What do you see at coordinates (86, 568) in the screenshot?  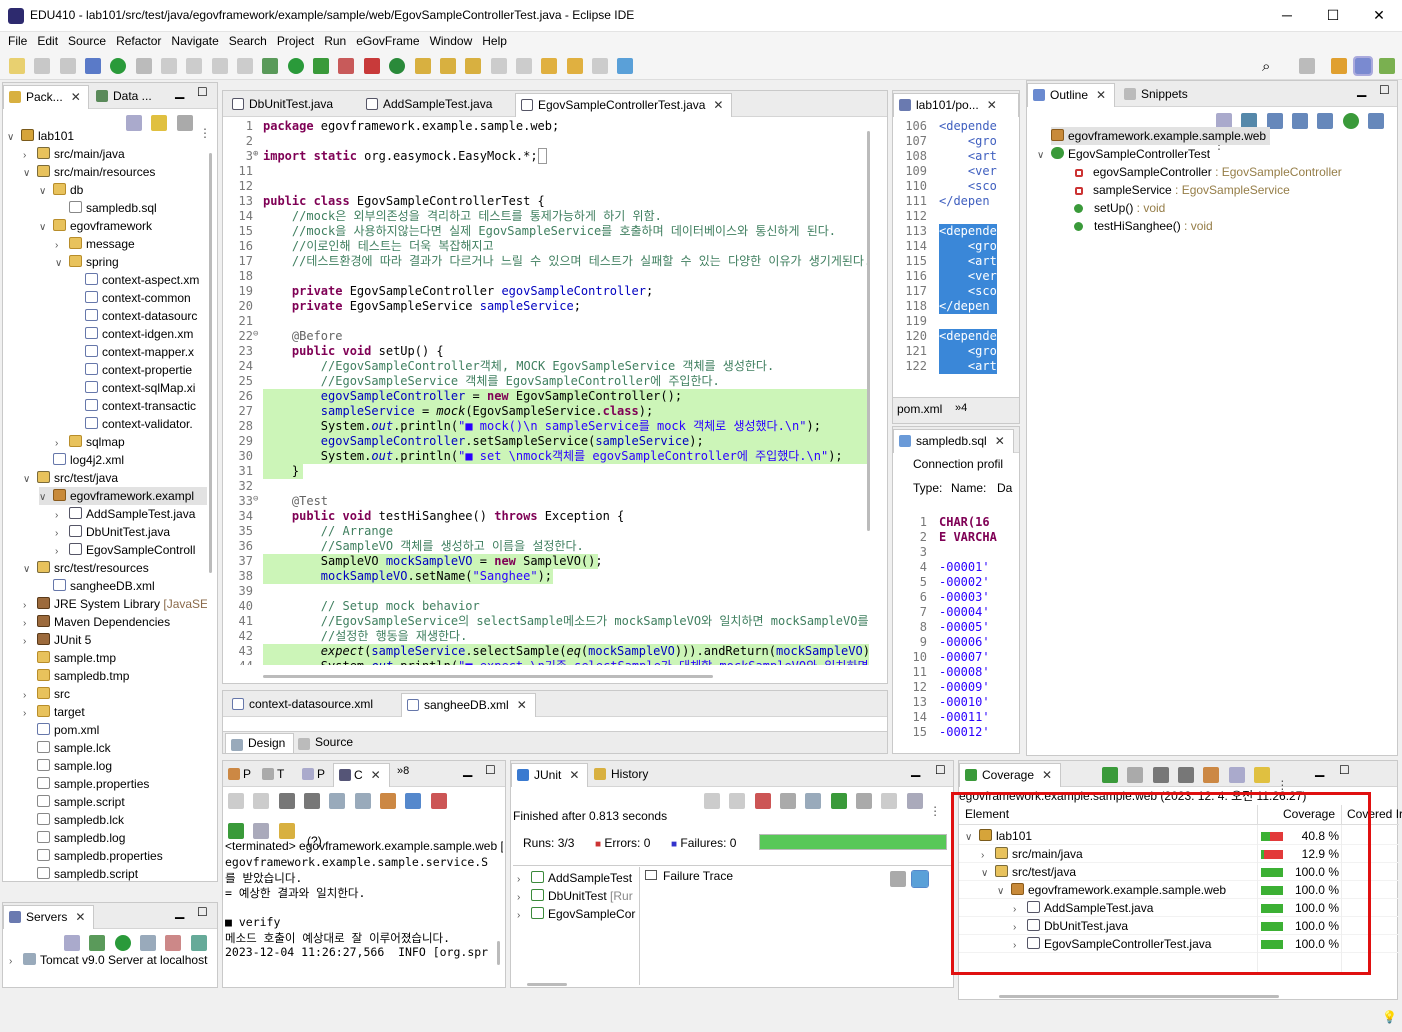 I see `tree-item: ∨ src/test/resources` at bounding box center [86, 568].